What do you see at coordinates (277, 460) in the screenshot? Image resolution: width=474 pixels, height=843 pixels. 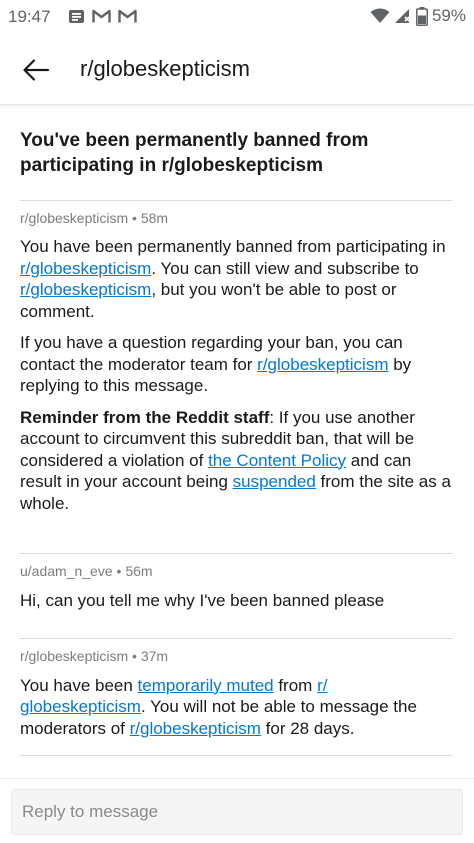 I see `content-policy-link: the Content Policy` at bounding box center [277, 460].